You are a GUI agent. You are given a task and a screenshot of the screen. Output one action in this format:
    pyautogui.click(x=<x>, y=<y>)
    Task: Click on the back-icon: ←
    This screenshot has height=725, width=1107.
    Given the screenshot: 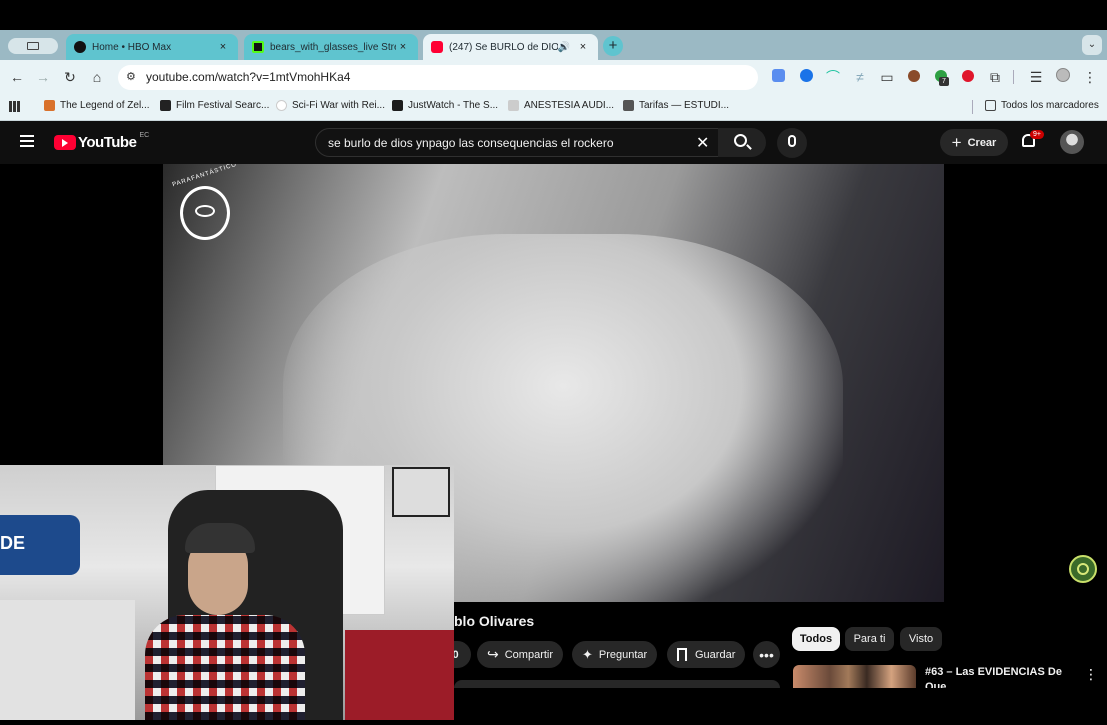 What is the action you would take?
    pyautogui.click(x=17, y=77)
    